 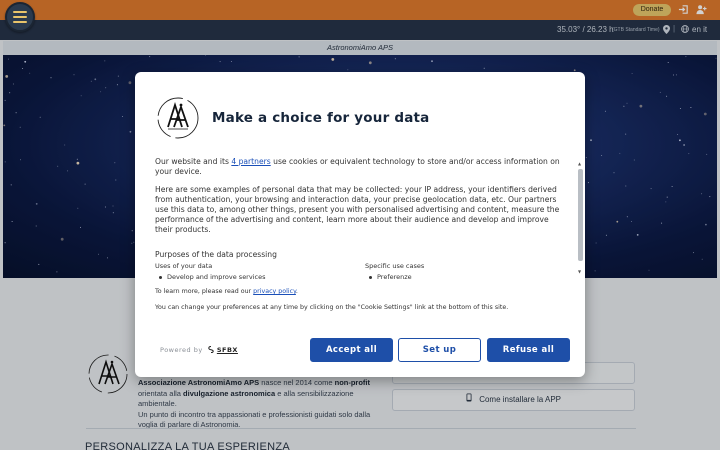 I want to click on specific-use-item: Preferenze, so click(x=390, y=277).